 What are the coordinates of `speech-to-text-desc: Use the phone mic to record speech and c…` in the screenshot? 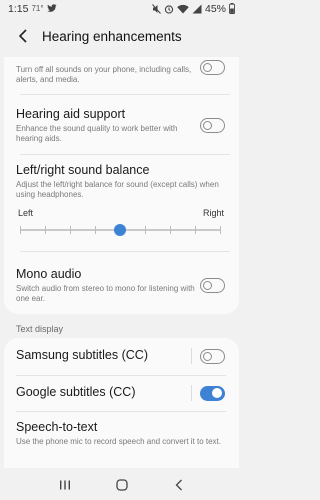 It's located at (118, 441).